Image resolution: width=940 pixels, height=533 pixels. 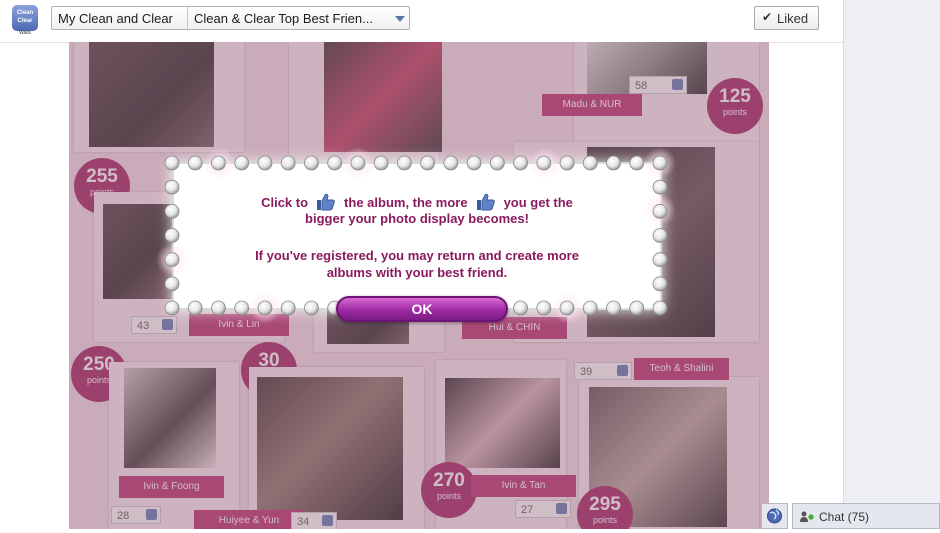 What do you see at coordinates (25, 18) in the screenshot?
I see `page-logo: Clean Clear` at bounding box center [25, 18].